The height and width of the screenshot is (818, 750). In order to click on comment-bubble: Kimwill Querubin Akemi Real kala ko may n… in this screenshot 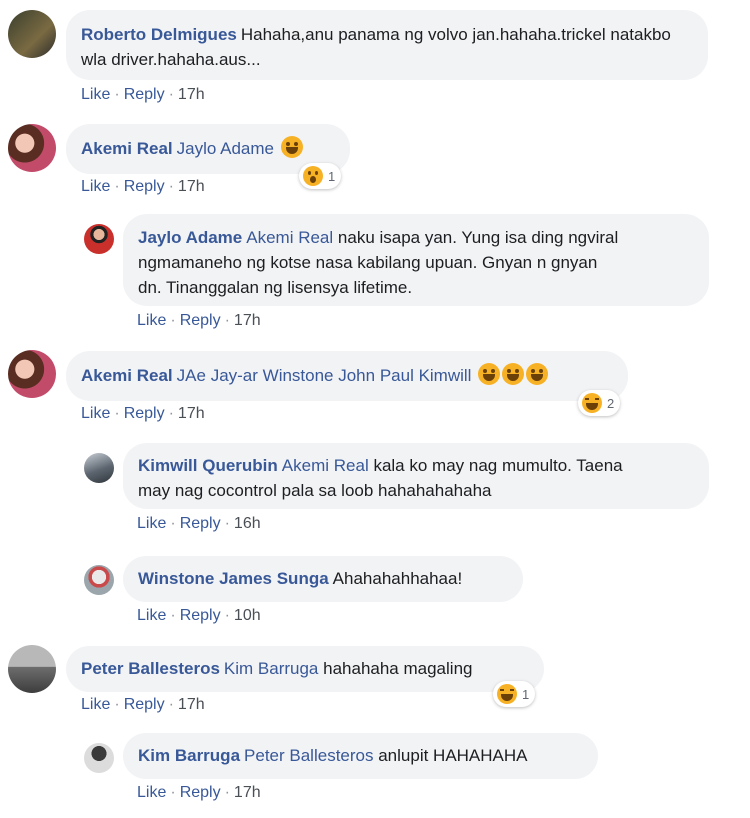, I will do `click(416, 476)`.